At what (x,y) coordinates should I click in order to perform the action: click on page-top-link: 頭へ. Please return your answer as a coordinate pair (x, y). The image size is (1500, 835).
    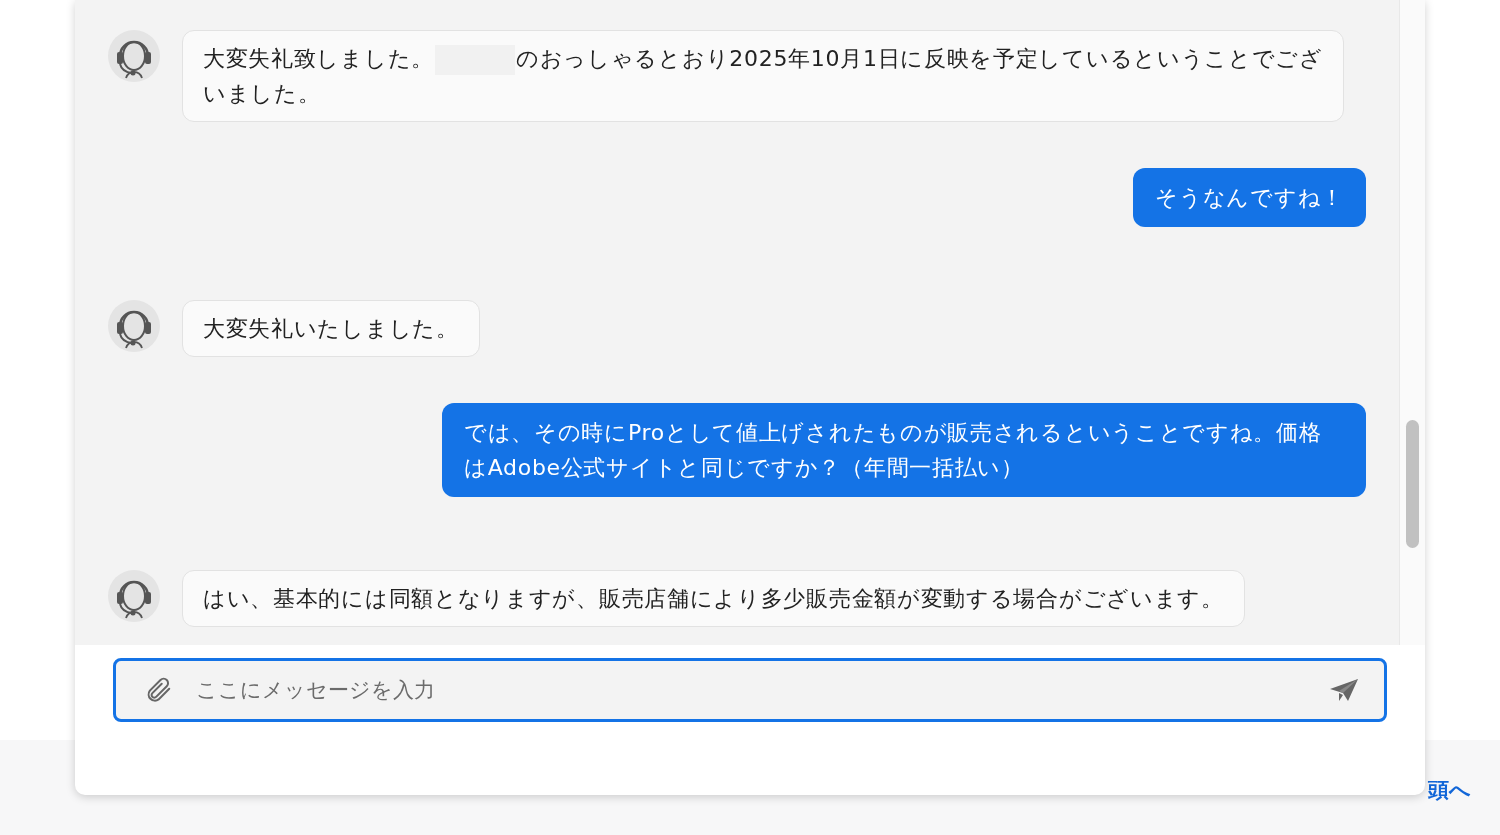
    Looking at the image, I should click on (1449, 790).